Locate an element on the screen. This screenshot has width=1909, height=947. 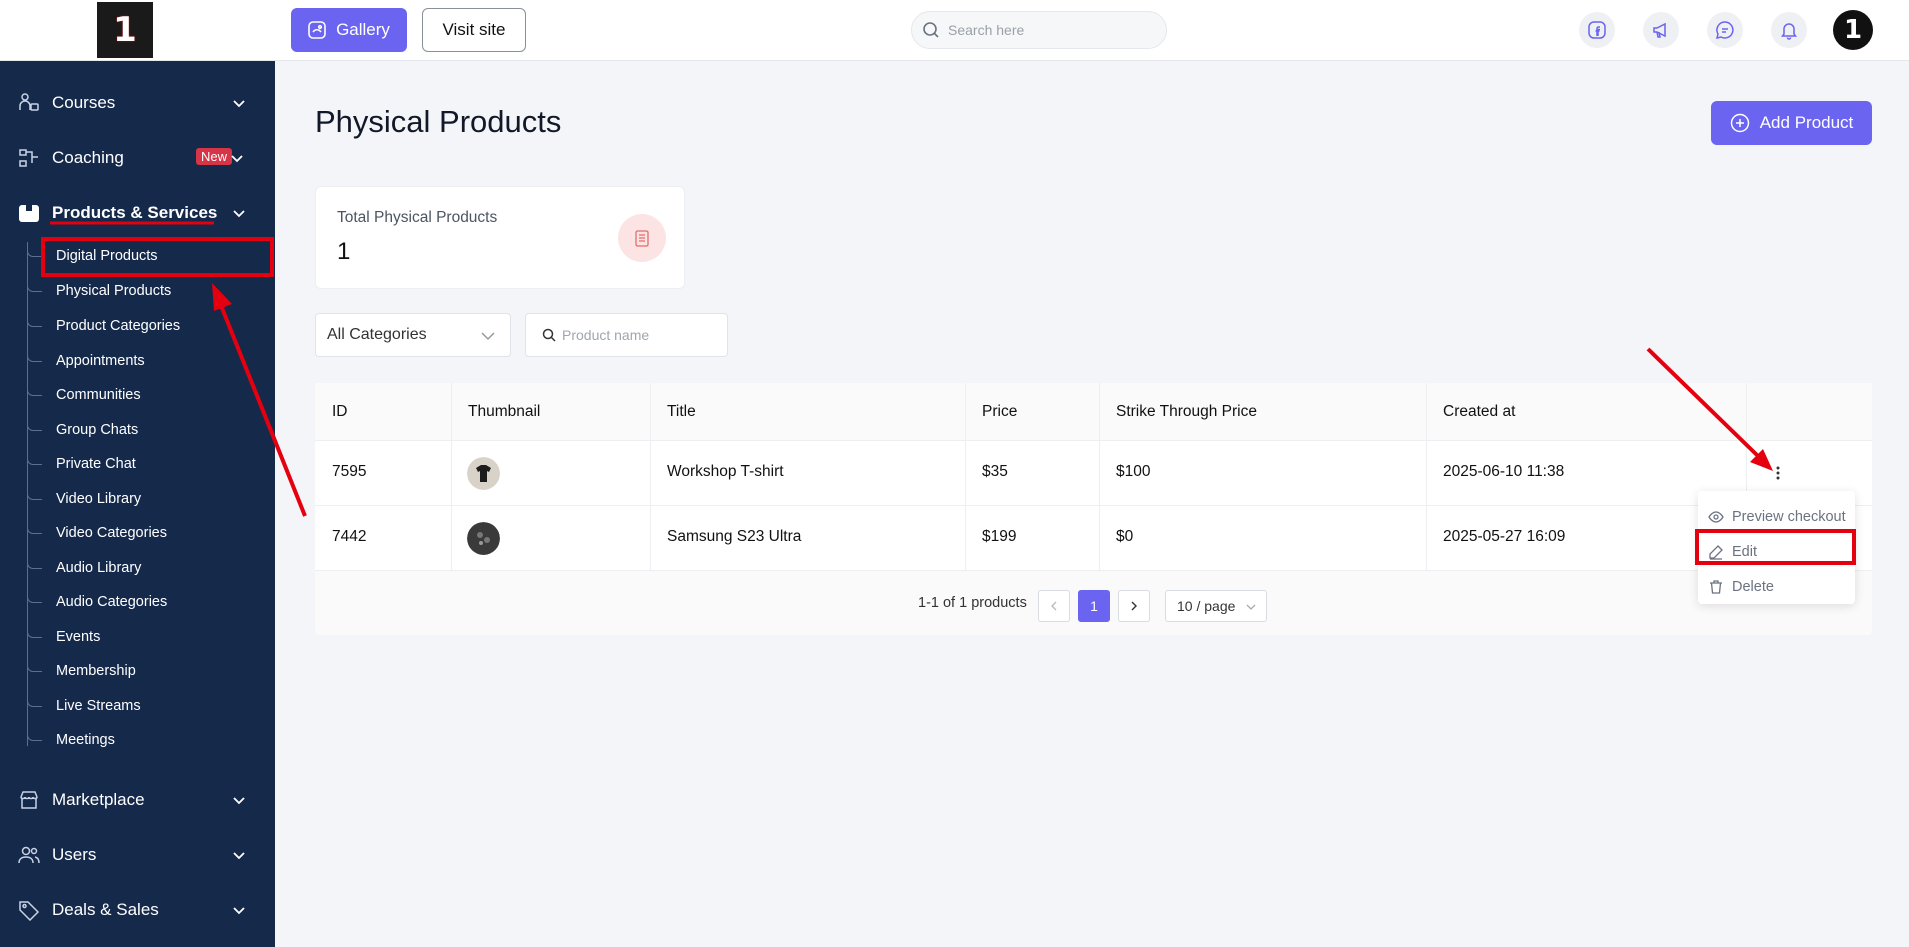
sidebar-item-courses: Courses is located at coordinates (137, 103).